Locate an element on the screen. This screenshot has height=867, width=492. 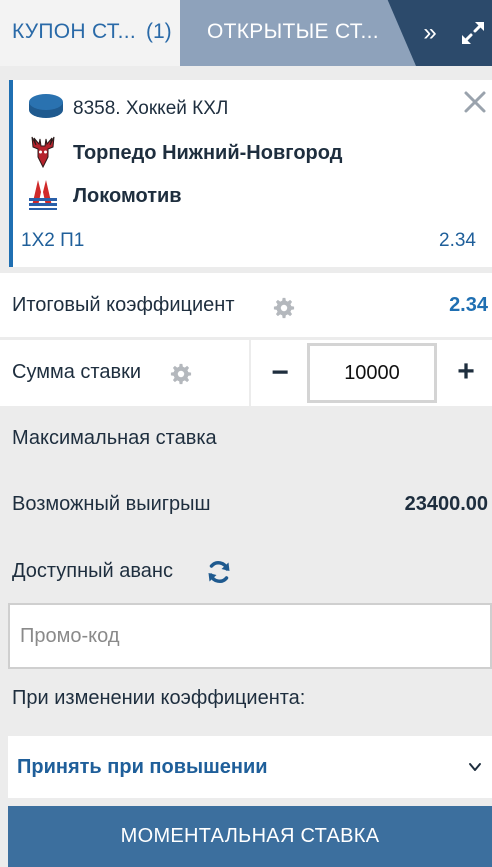
market-label: 1X2 П1 is located at coordinates (53, 240).